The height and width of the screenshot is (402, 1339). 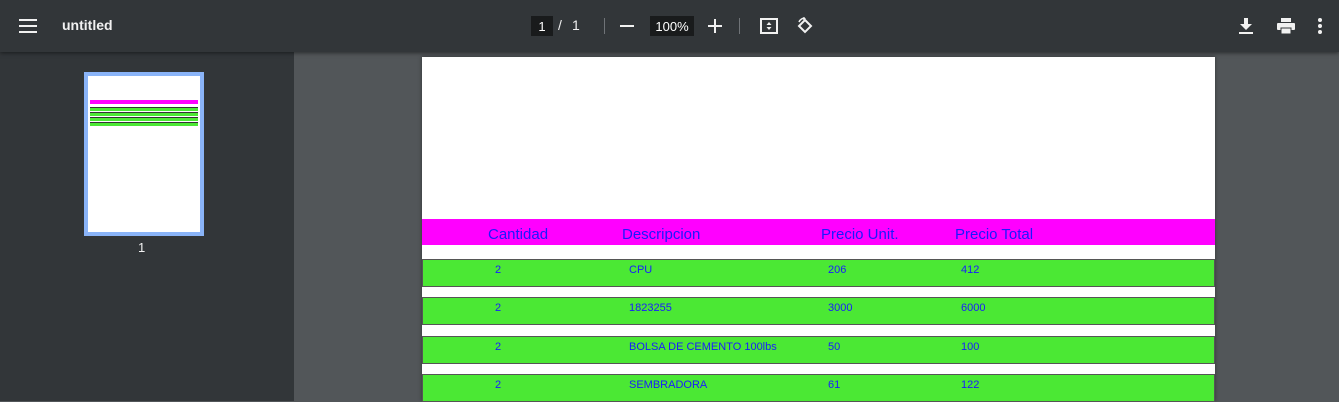 I want to click on page-total: 1, so click(x=576, y=25).